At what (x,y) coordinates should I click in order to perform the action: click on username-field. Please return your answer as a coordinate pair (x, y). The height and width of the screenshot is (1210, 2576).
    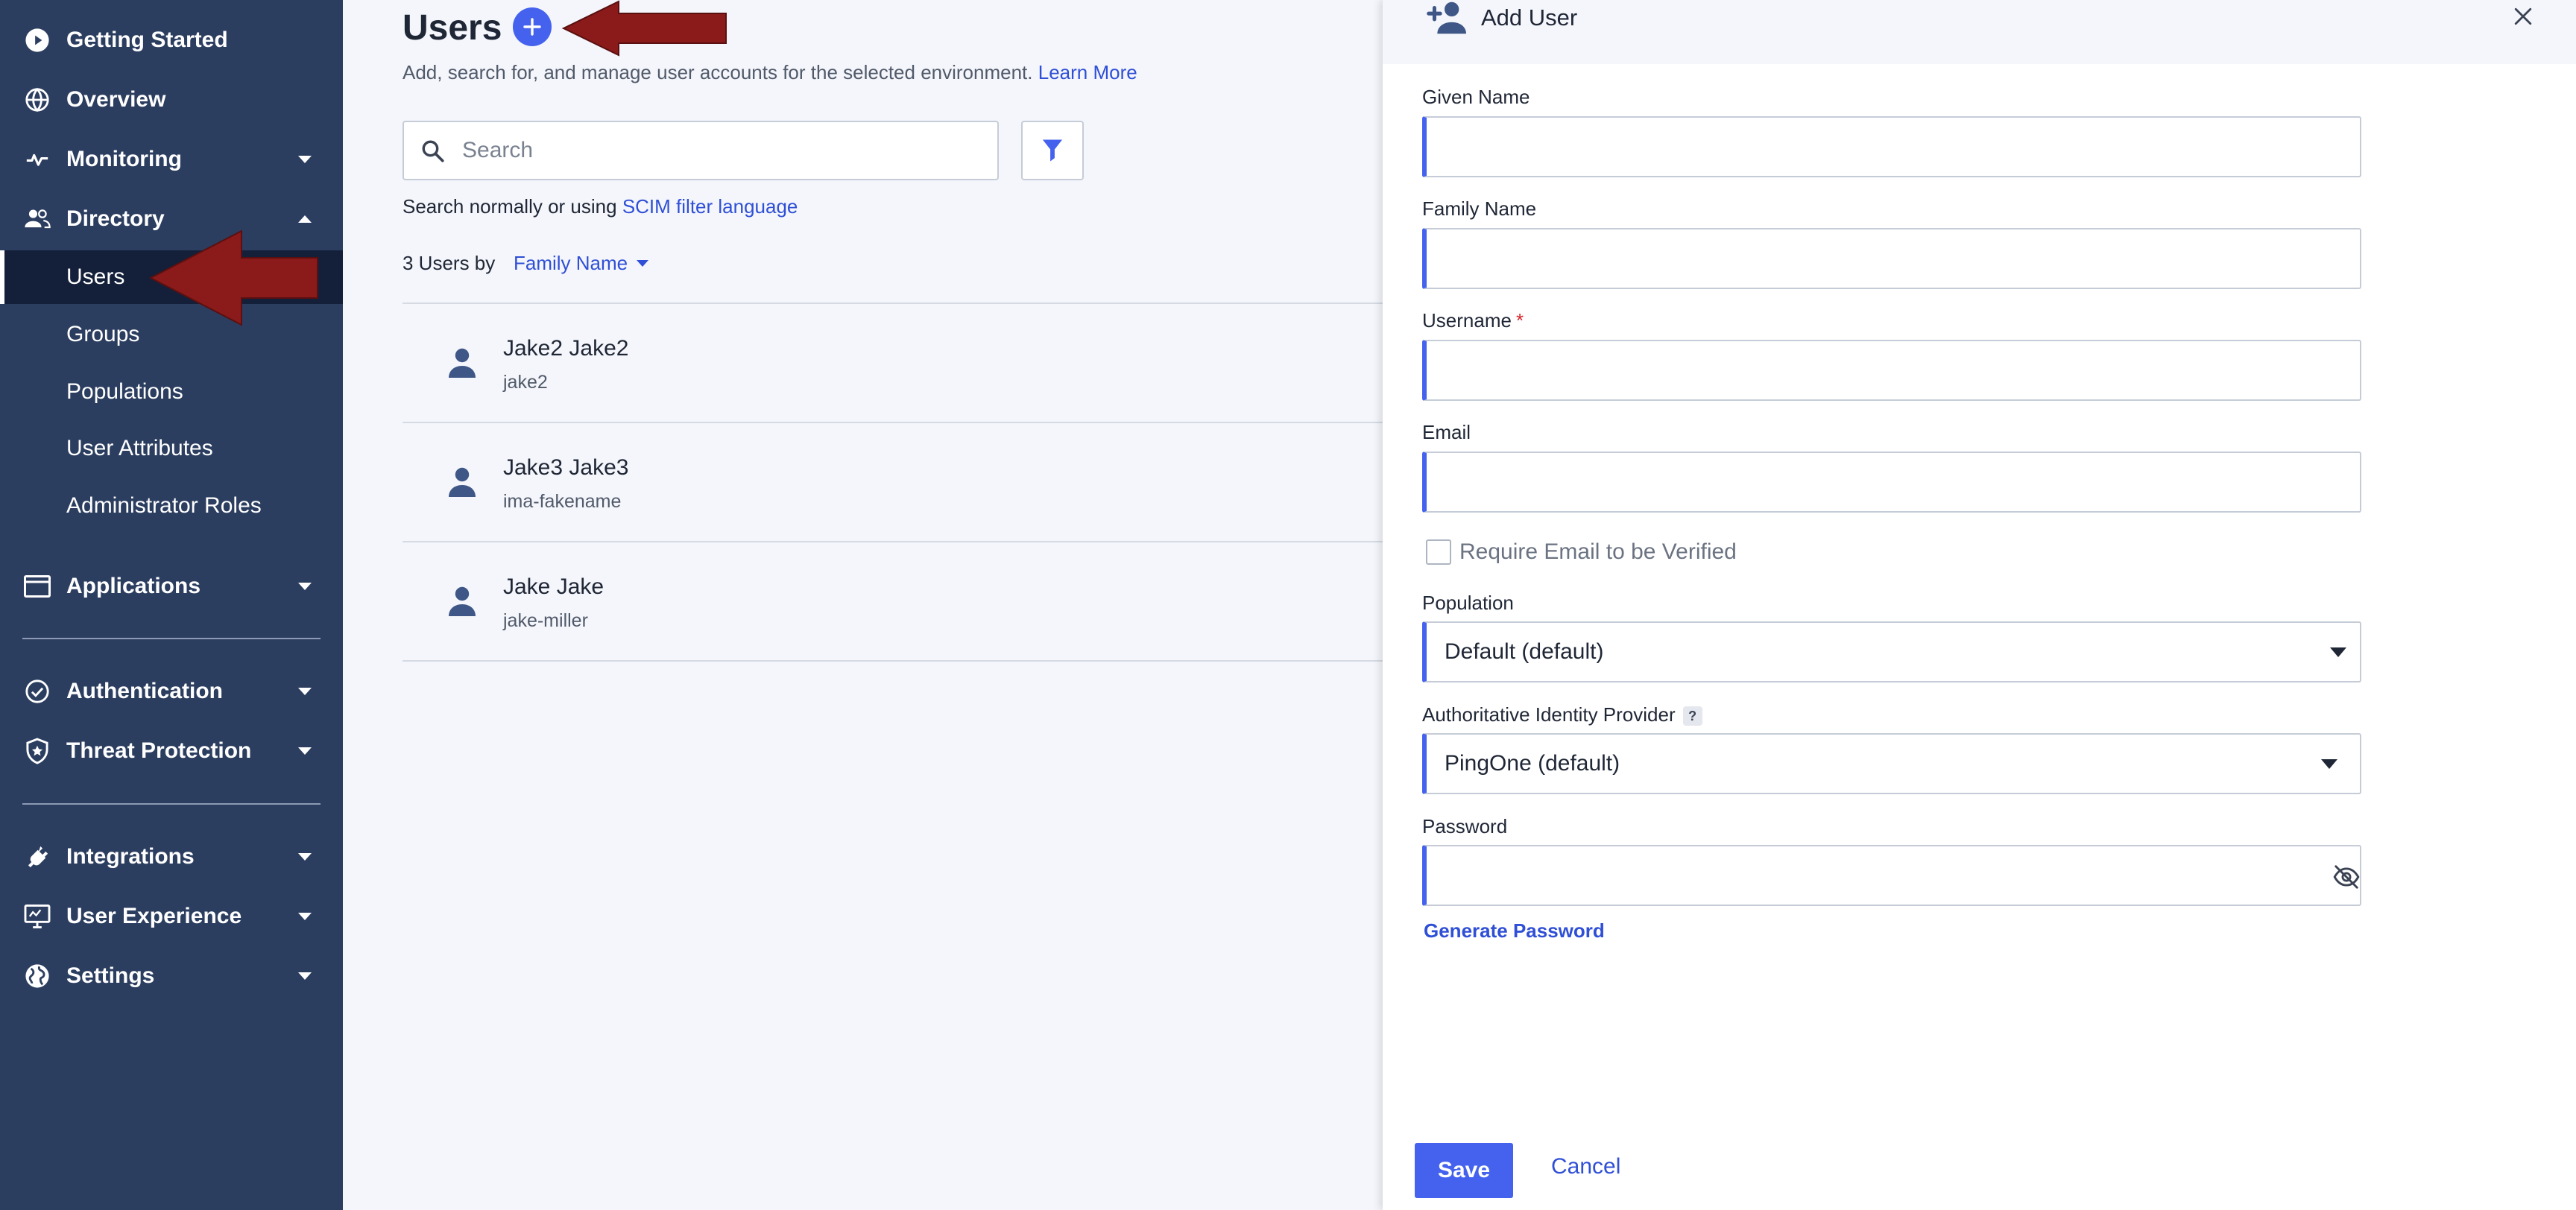
    Looking at the image, I should click on (1892, 371).